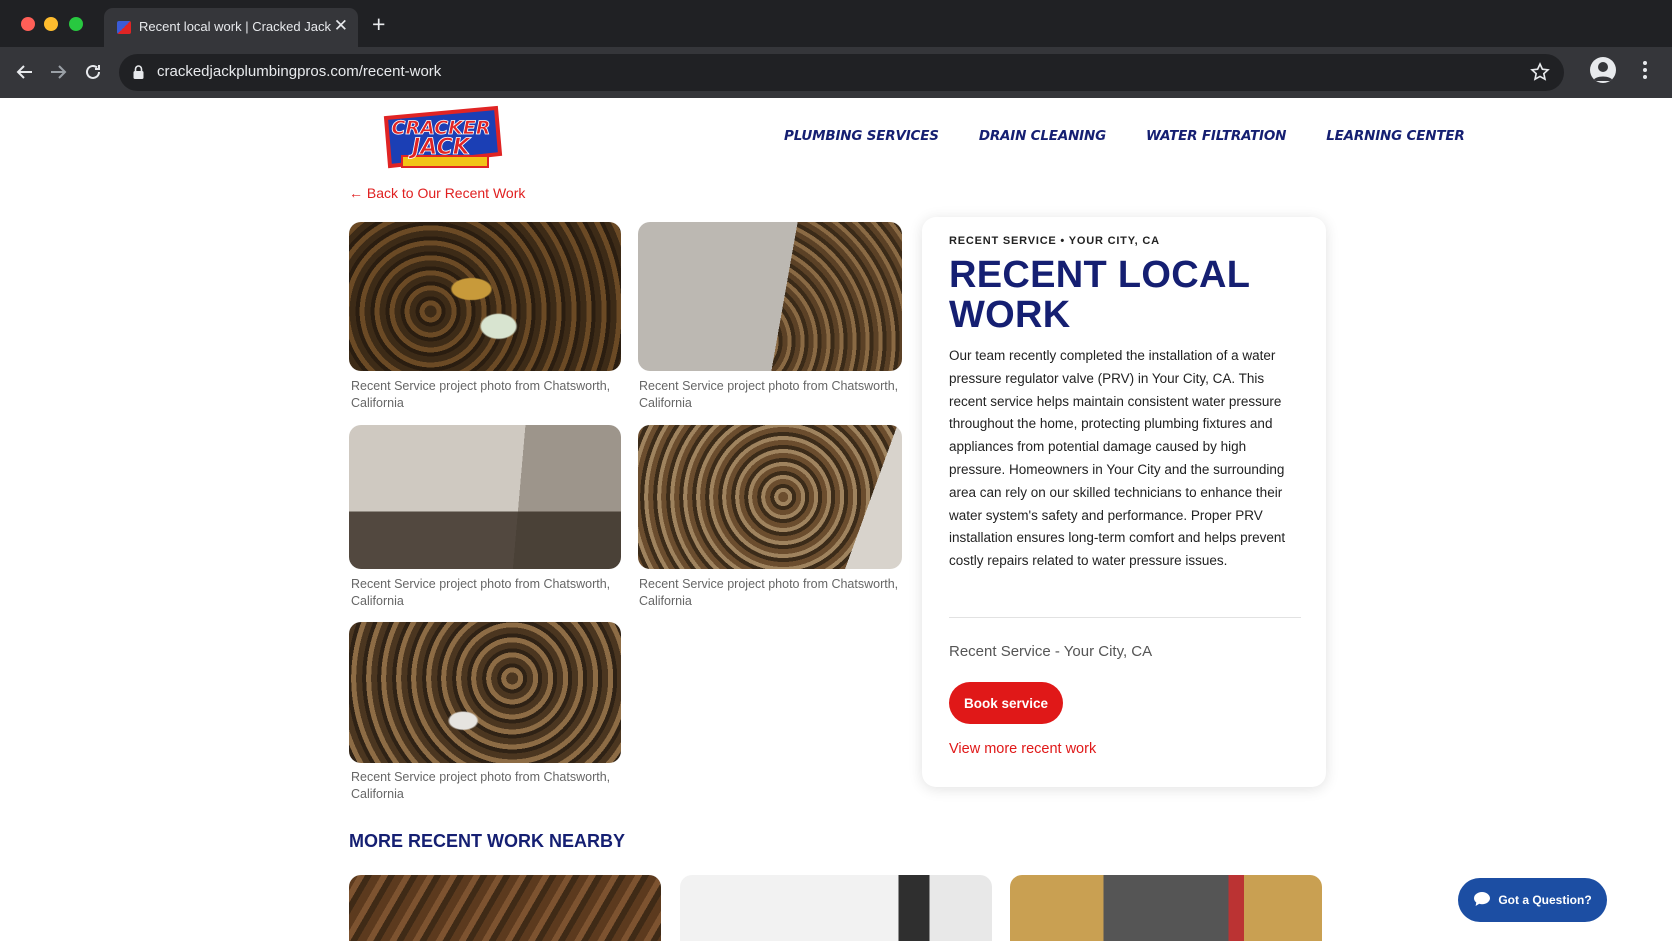 This screenshot has height=941, width=1672. What do you see at coordinates (1006, 703) in the screenshot?
I see `book-service-button: Book service` at bounding box center [1006, 703].